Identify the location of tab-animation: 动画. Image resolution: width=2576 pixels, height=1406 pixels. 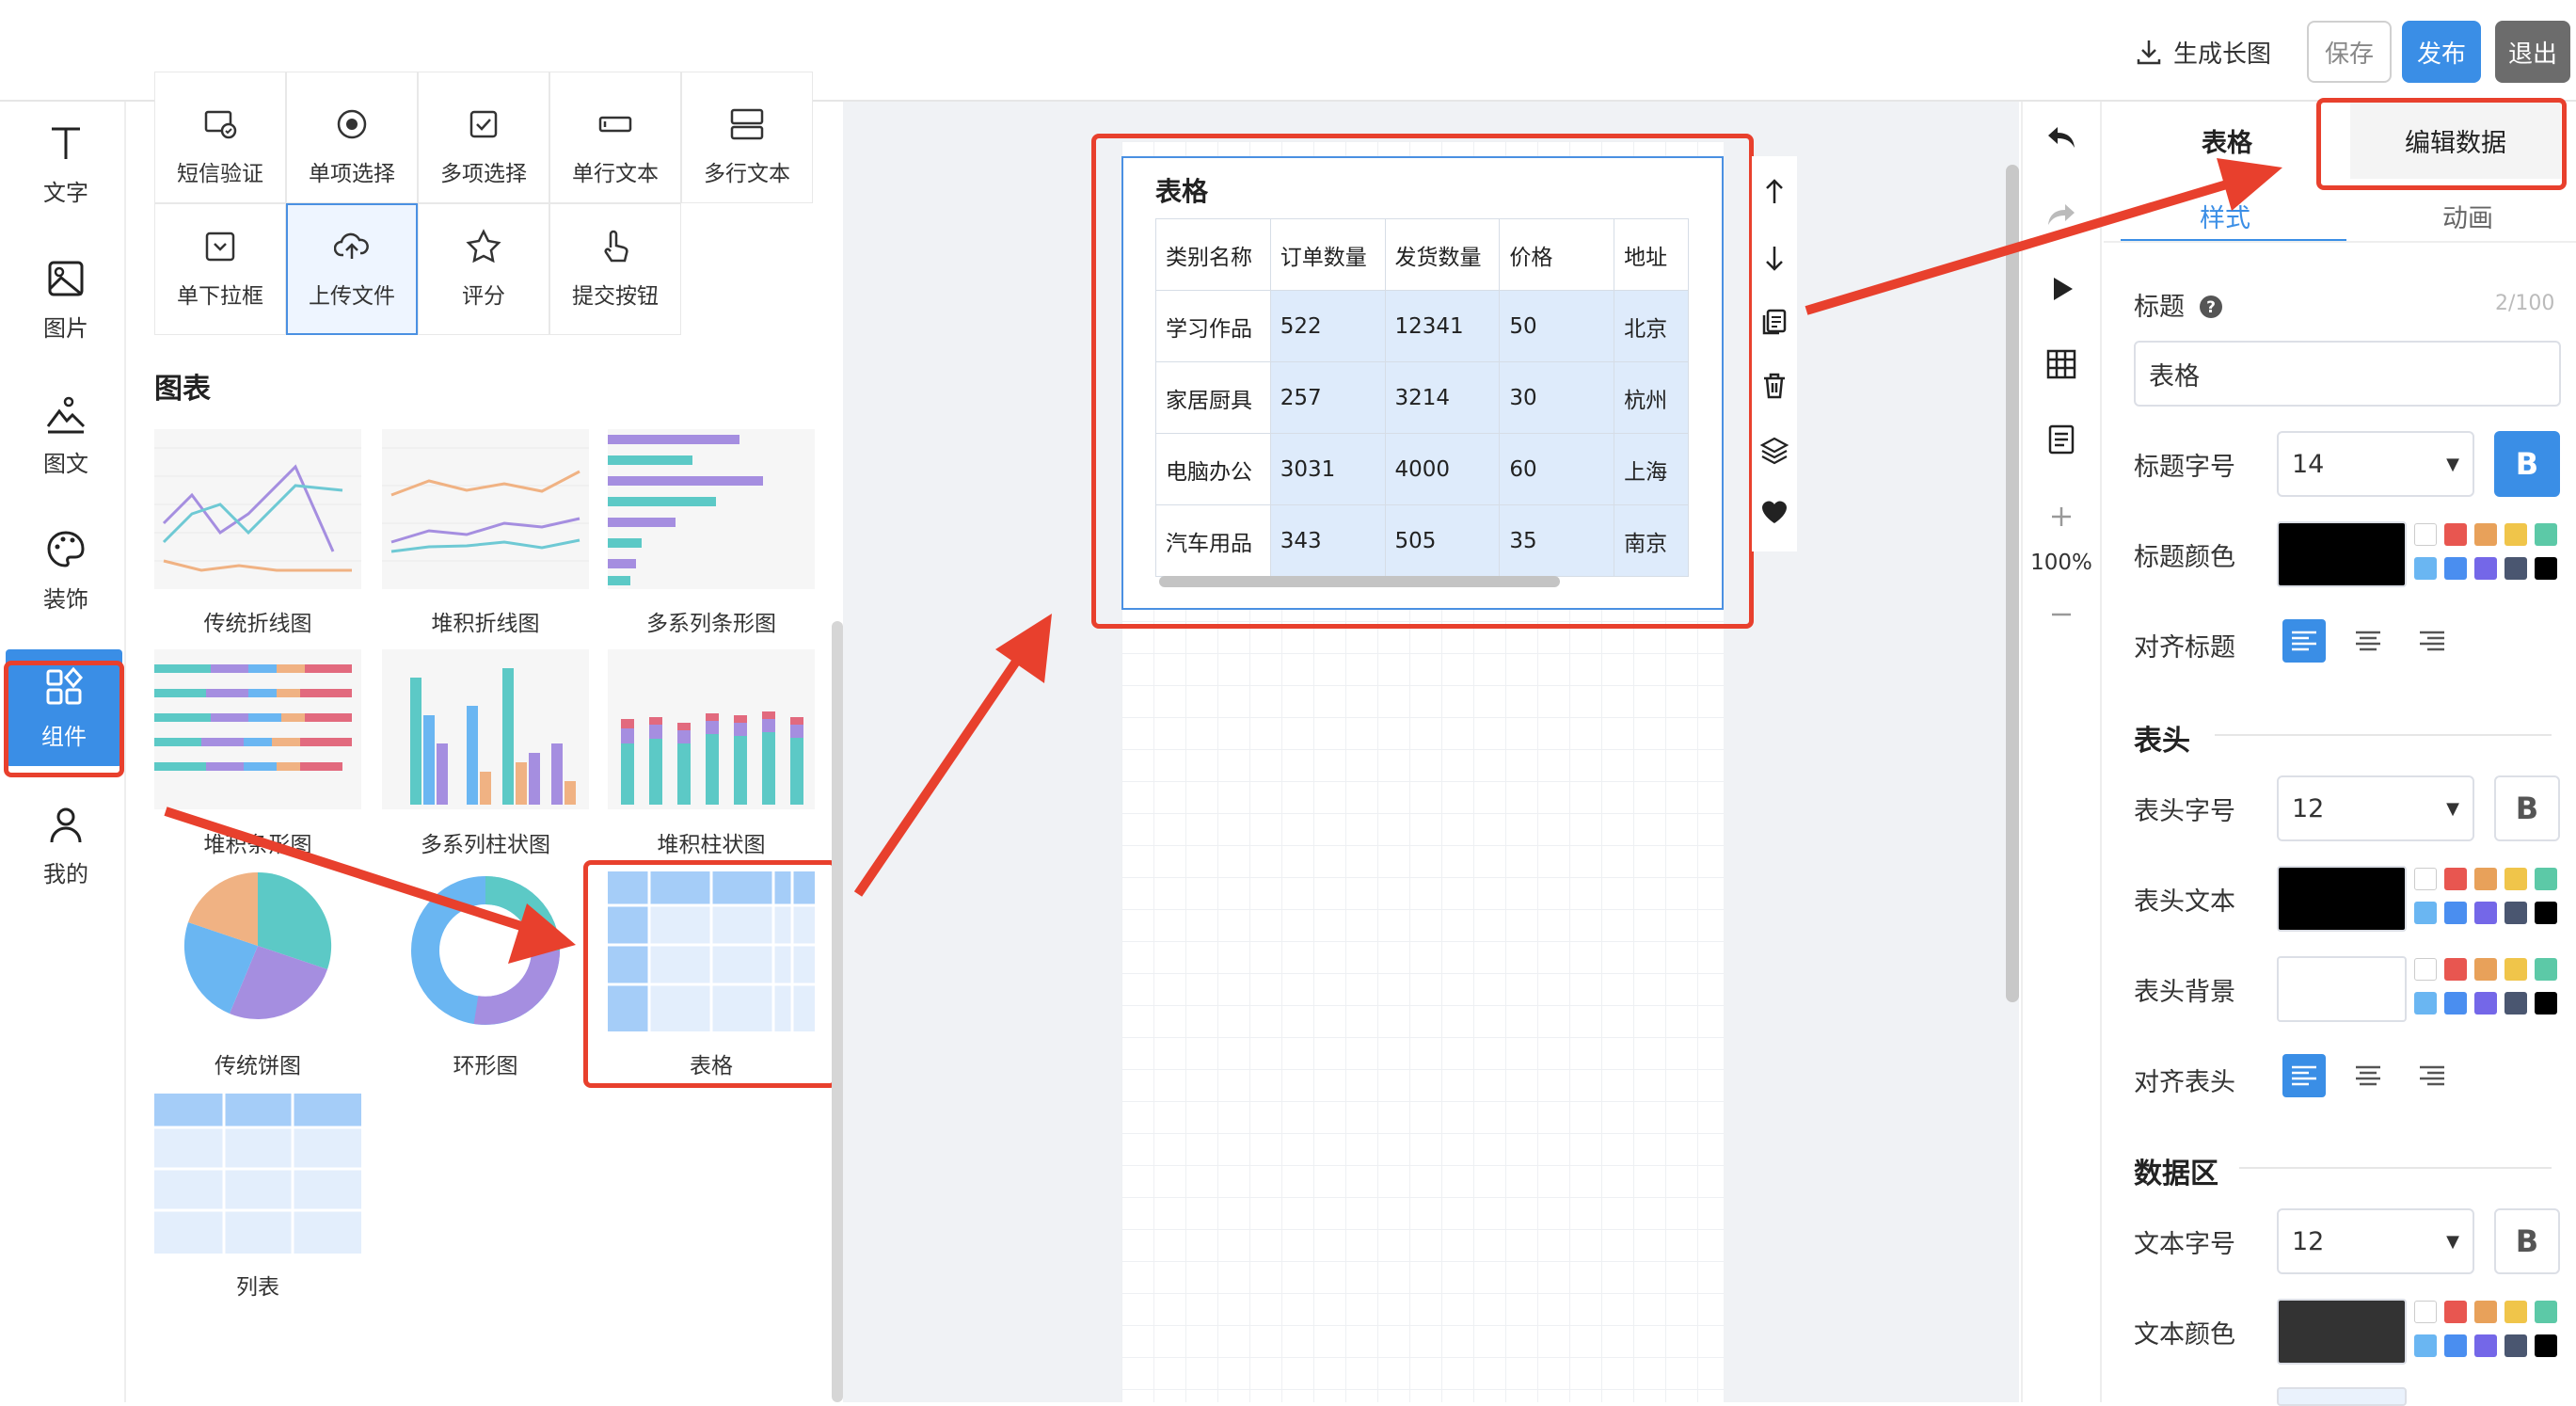
(2467, 216).